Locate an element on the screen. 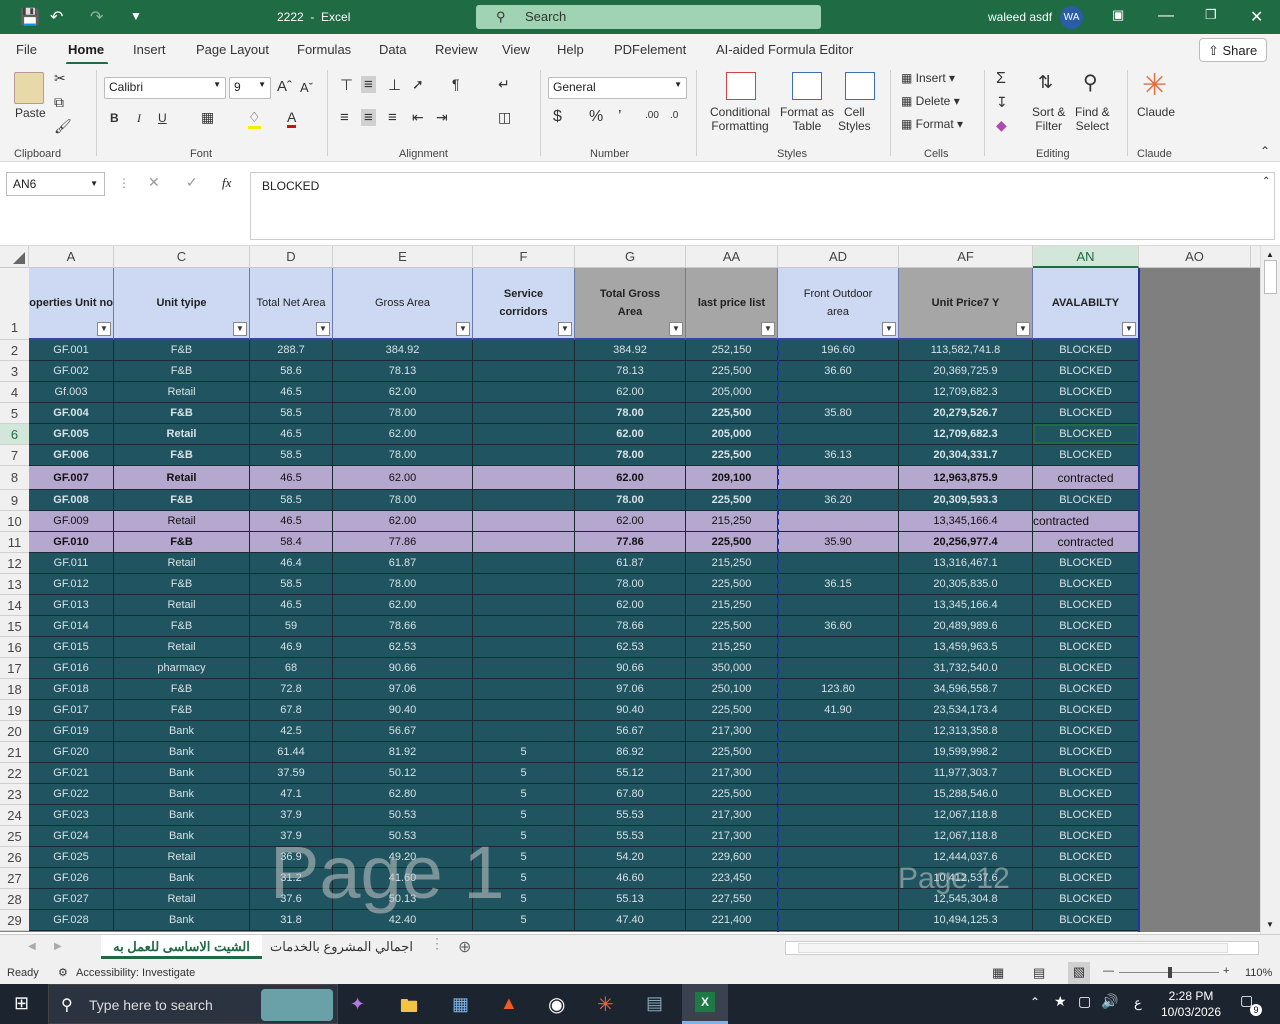 The height and width of the screenshot is (1024, 1280). cell-net-area: 59 is located at coordinates (291, 626).